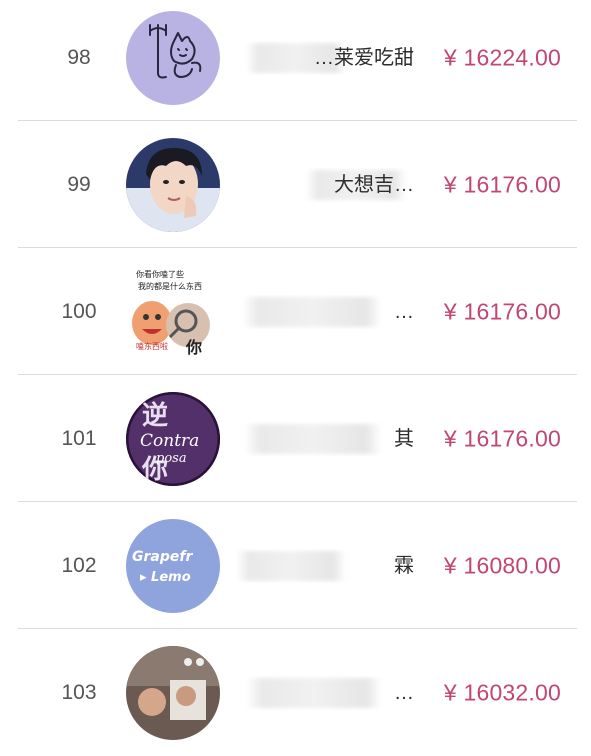 This screenshot has height=756, width=591. What do you see at coordinates (173, 565) in the screenshot?
I see `grapefruit-lemon-badge-icon: Grapefr ▸ Lemo` at bounding box center [173, 565].